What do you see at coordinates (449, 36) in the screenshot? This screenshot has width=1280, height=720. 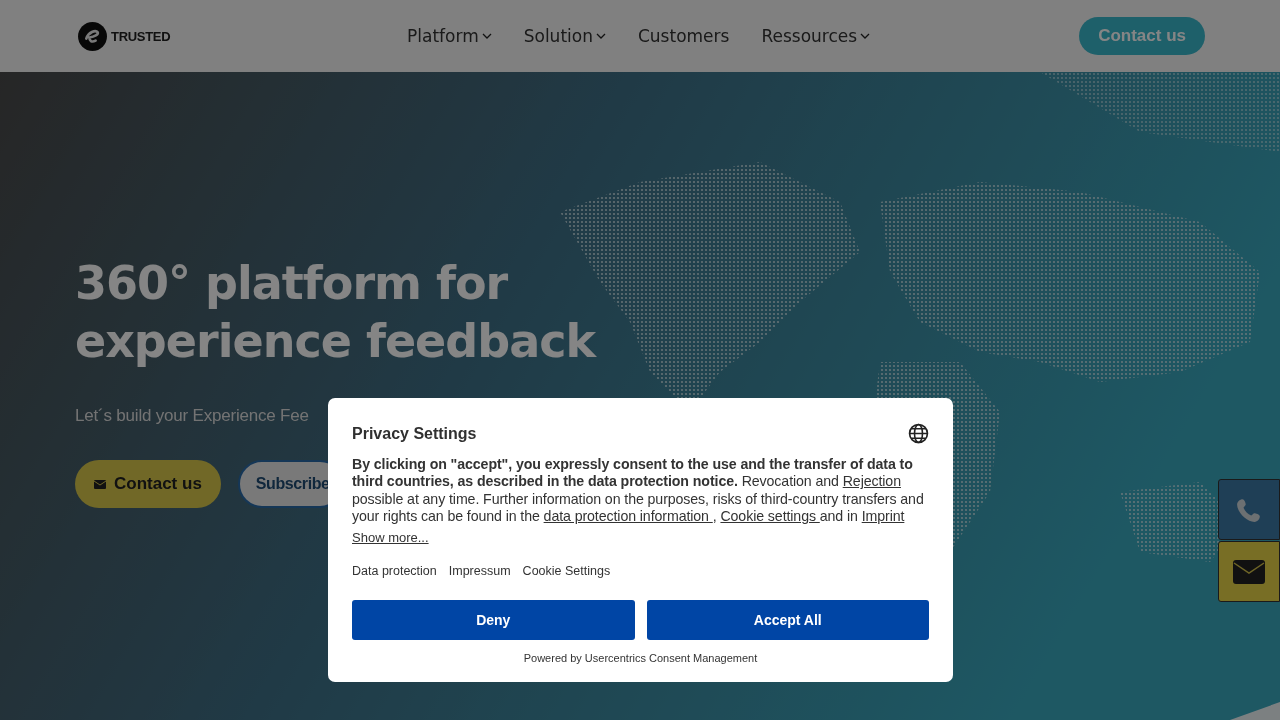 I see `nav-link: Platform` at bounding box center [449, 36].